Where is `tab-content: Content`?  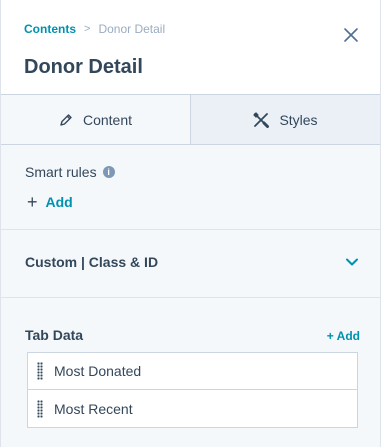 tab-content: Content is located at coordinates (96, 119).